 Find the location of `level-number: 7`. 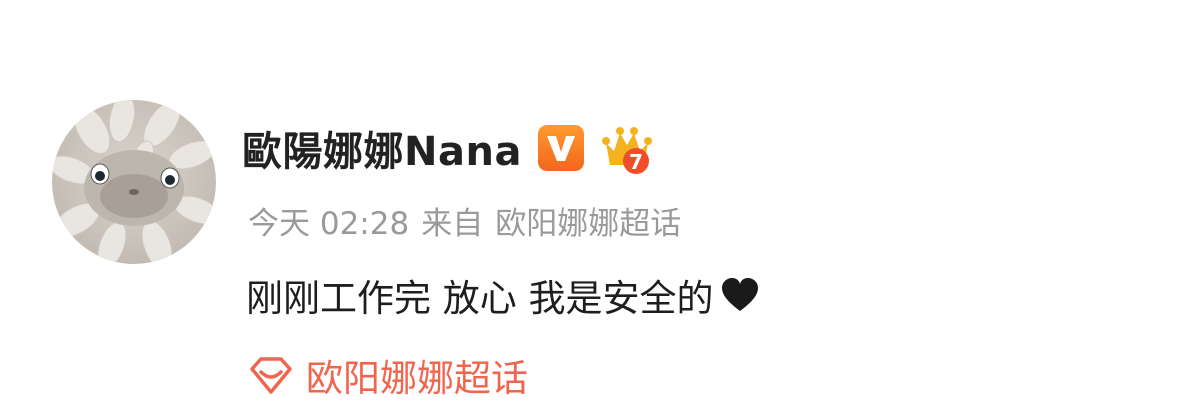

level-number: 7 is located at coordinates (636, 162).